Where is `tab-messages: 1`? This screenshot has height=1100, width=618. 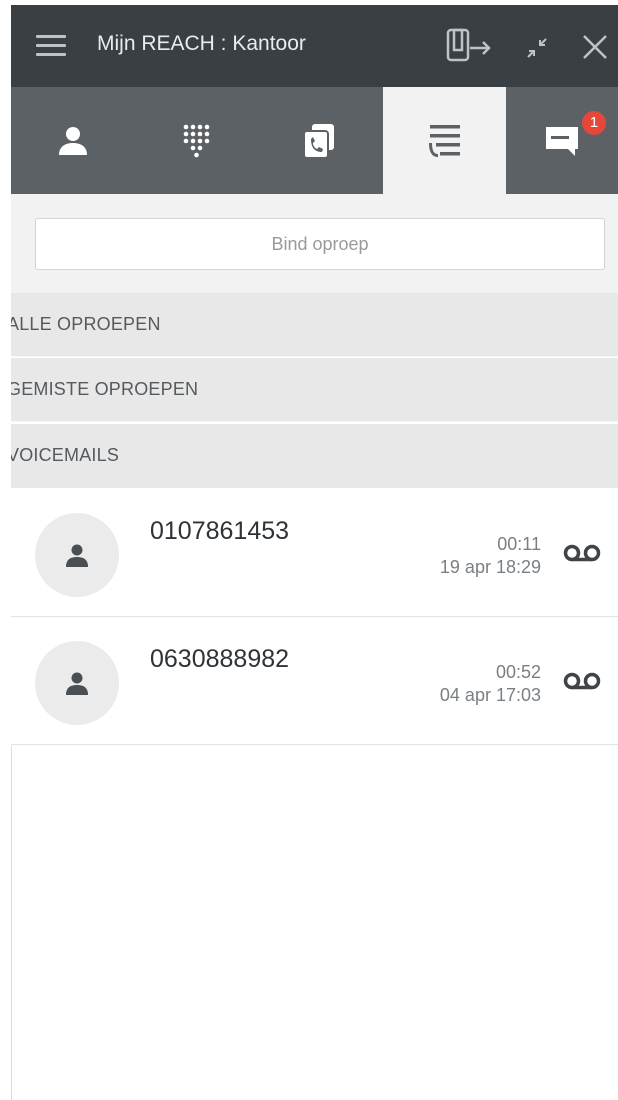 tab-messages: 1 is located at coordinates (562, 140).